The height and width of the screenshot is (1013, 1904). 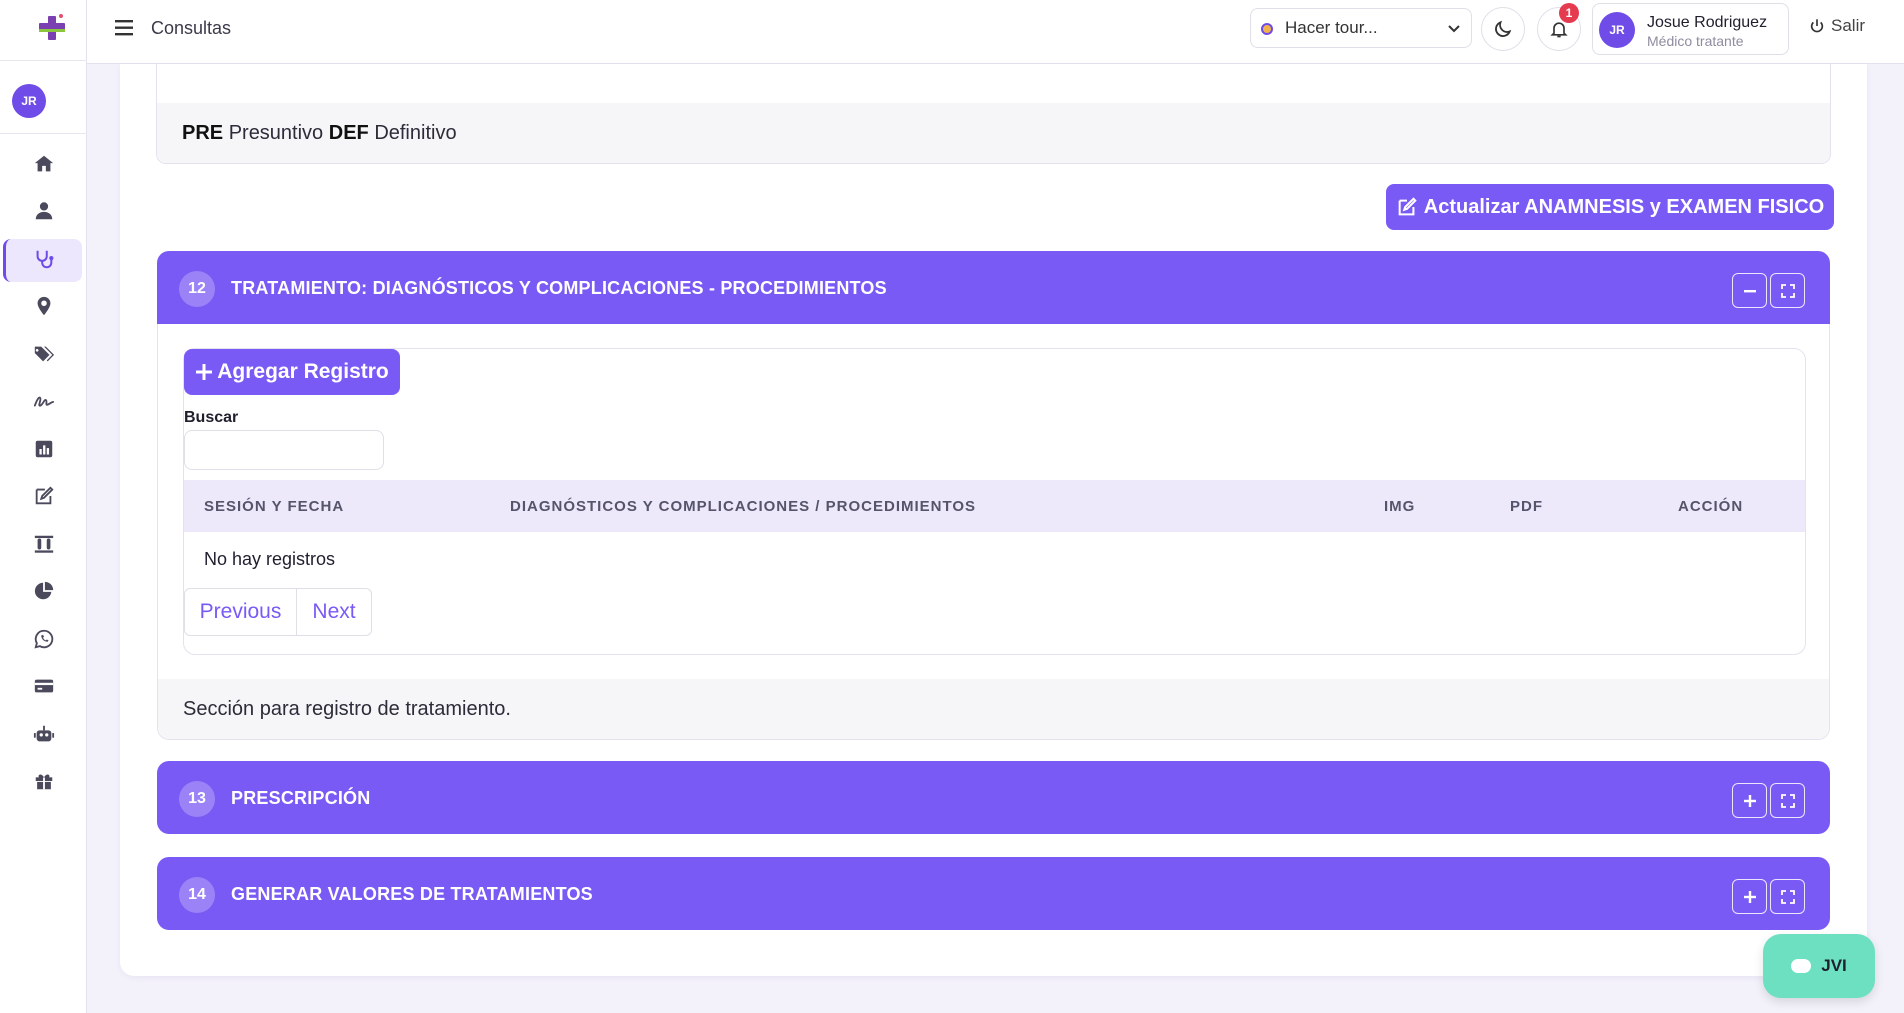 I want to click on collapse-button, so click(x=1749, y=290).